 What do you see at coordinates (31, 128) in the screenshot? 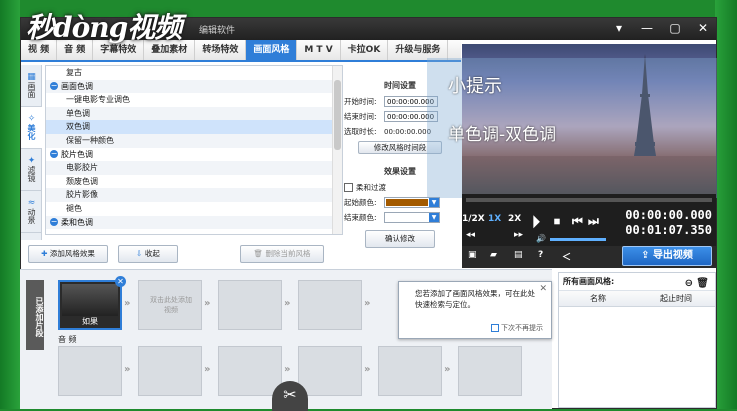
I see `sidebar-item-beautify: ✧ 美化` at bounding box center [31, 128].